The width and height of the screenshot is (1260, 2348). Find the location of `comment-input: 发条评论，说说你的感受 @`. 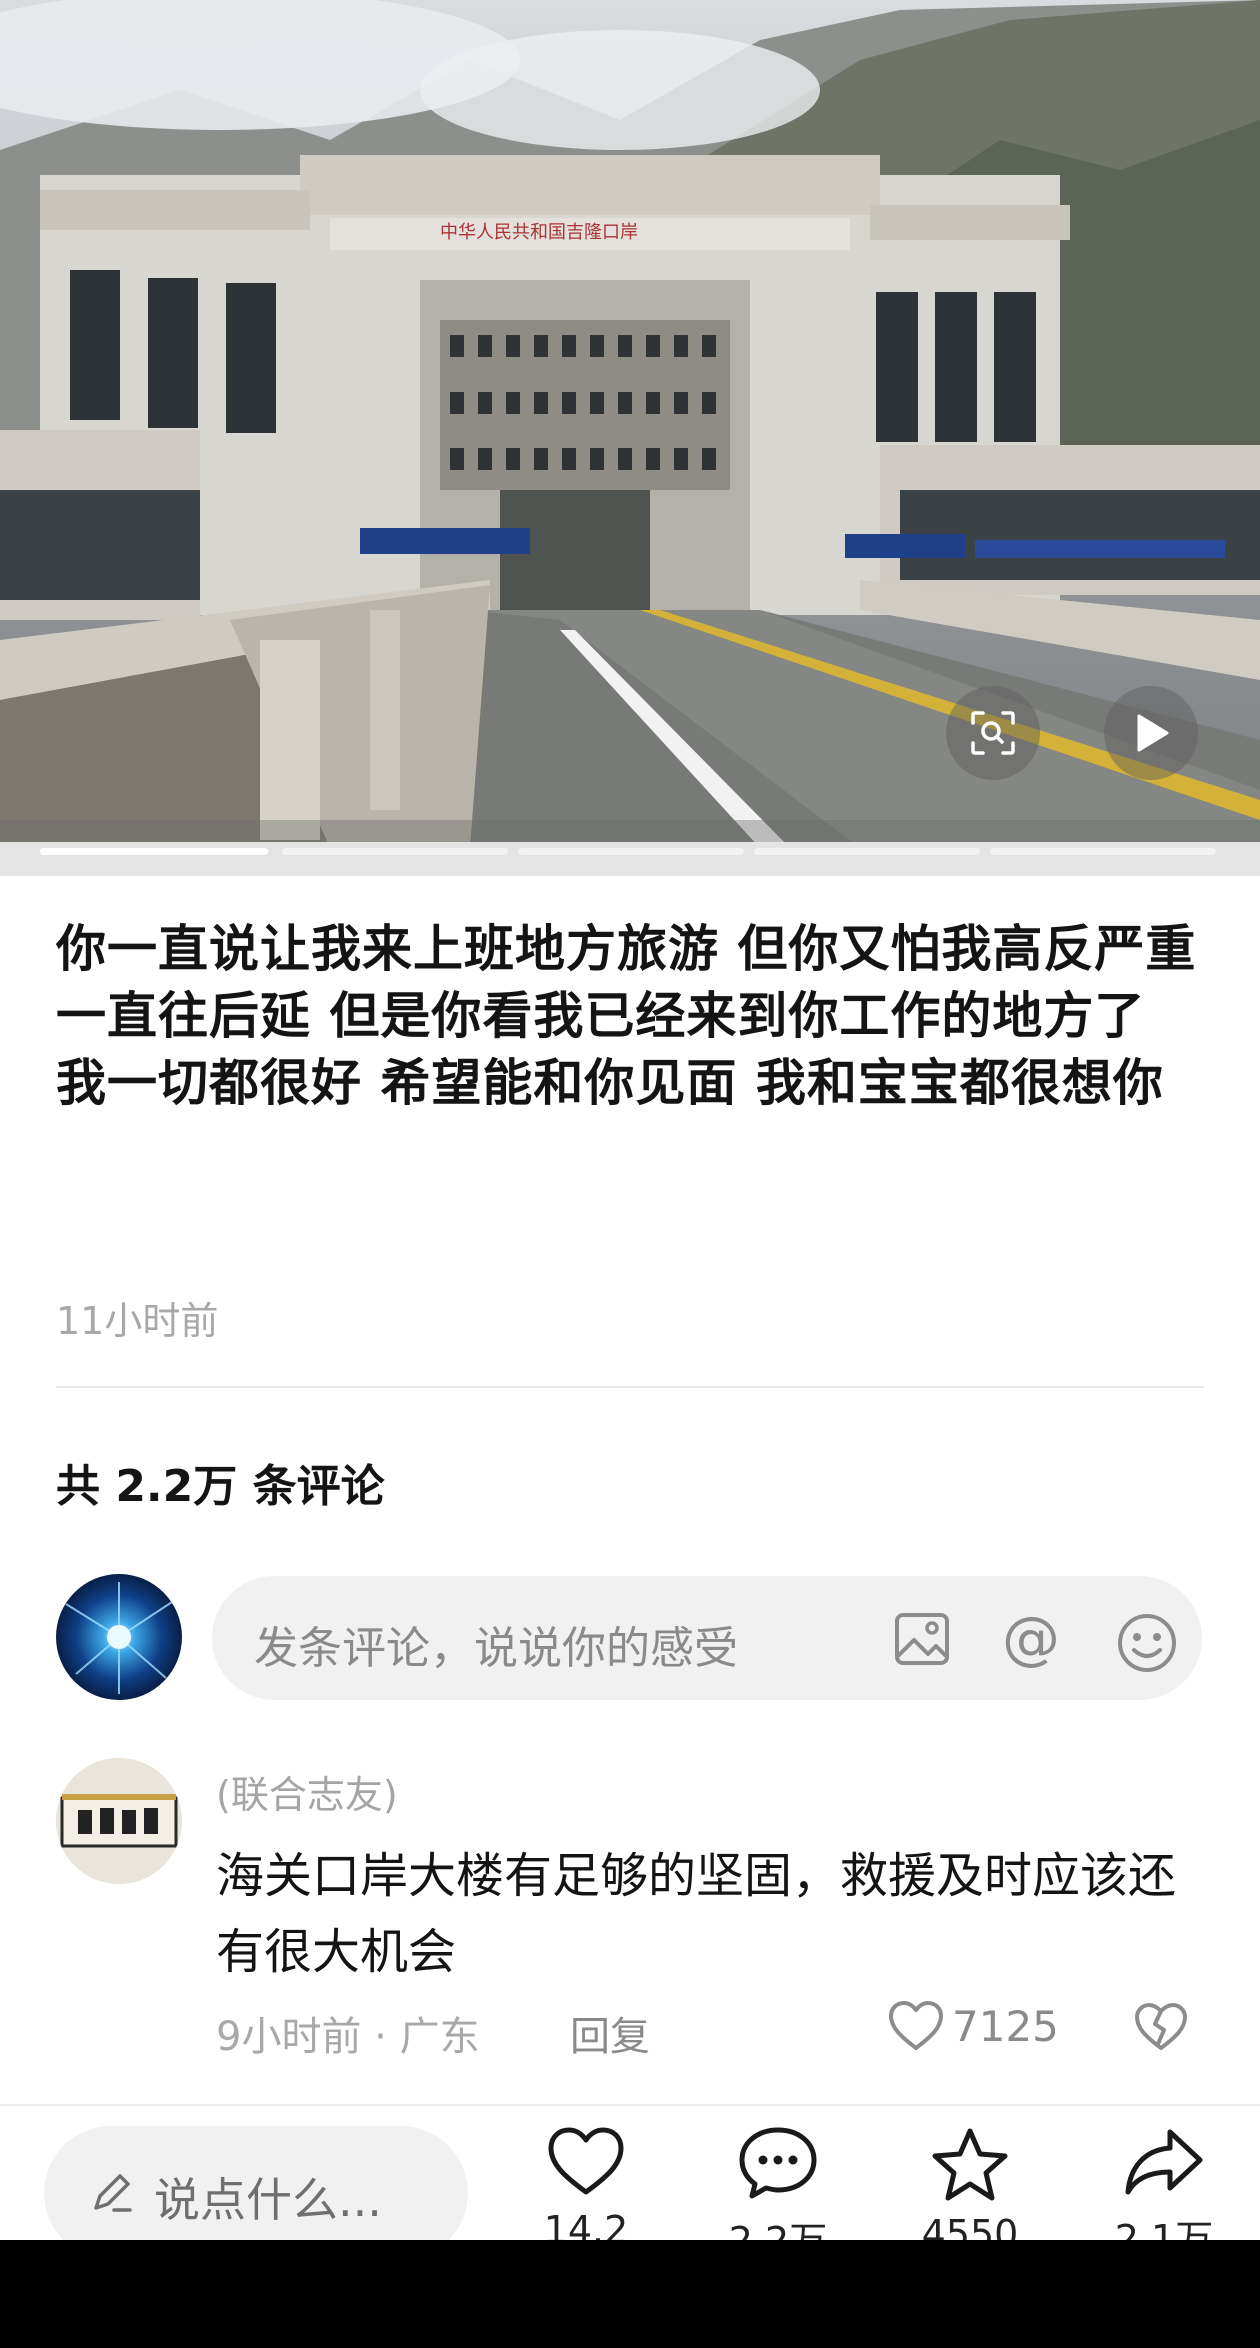

comment-input: 发条评论，说说你的感受 @ is located at coordinates (707, 1638).